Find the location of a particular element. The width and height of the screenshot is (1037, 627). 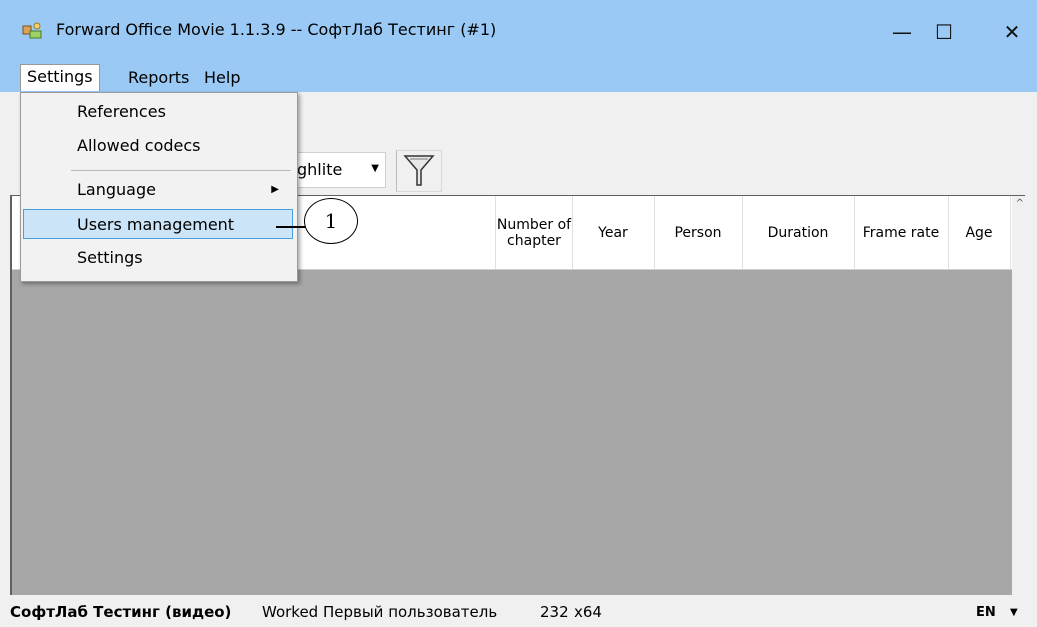

column-header-number-of-chapter: Number of chapter is located at coordinates (534, 232).